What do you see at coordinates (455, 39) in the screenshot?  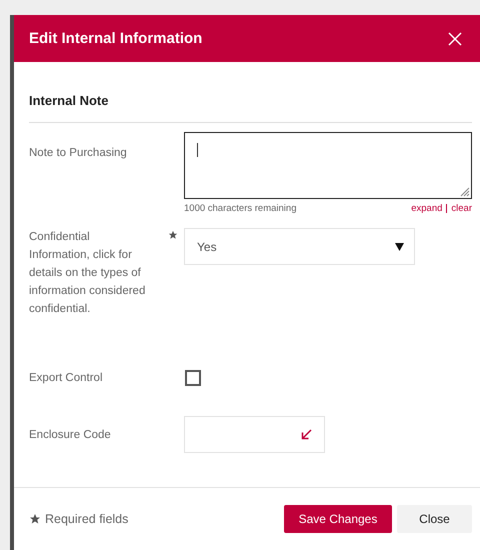 I see `close-icon` at bounding box center [455, 39].